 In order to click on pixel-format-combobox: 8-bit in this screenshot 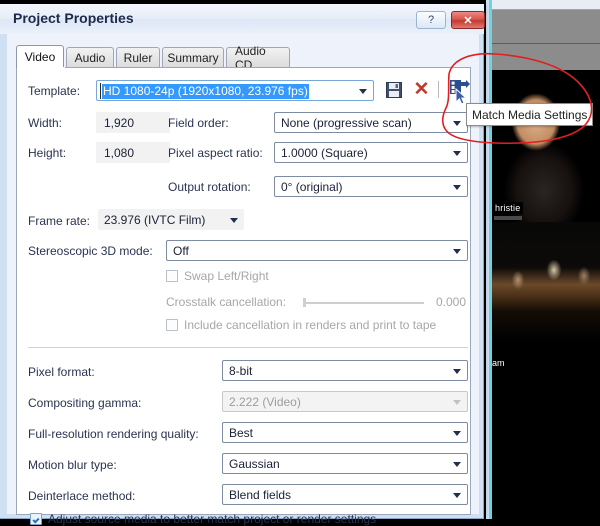, I will do `click(345, 370)`.